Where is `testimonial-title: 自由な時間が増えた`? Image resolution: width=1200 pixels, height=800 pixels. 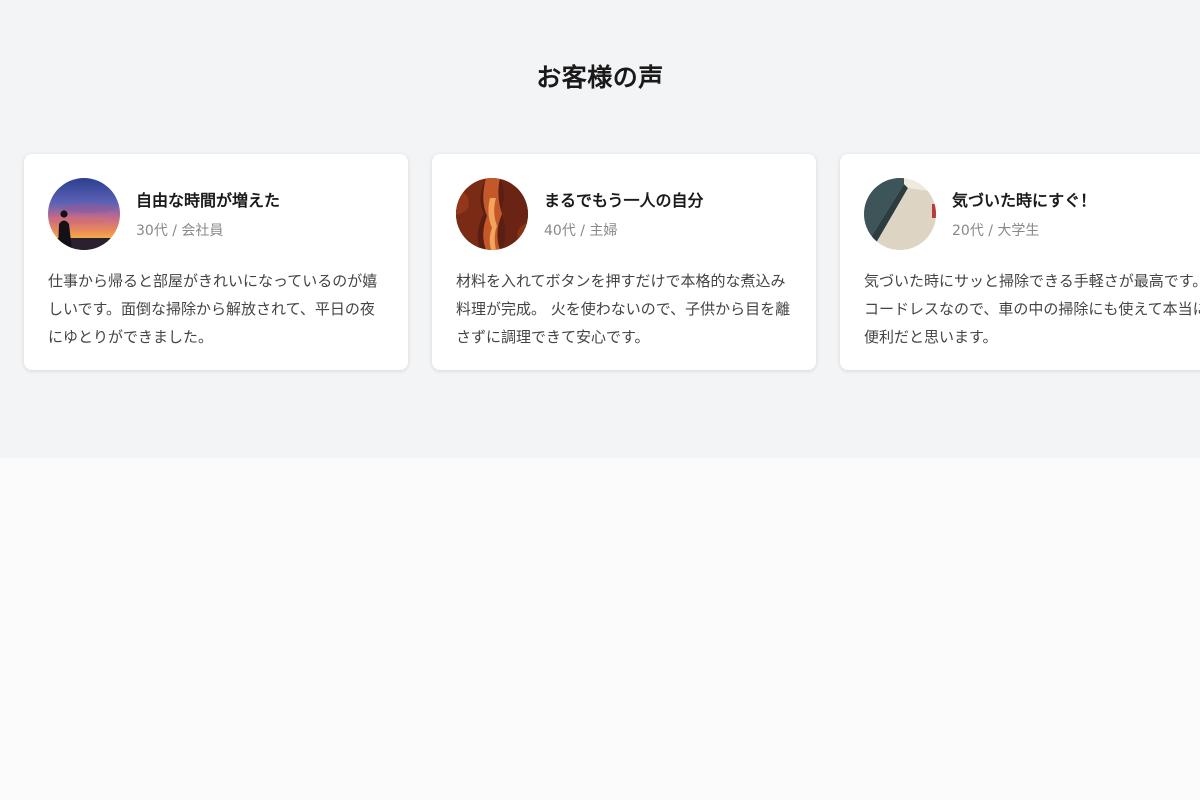 testimonial-title: 自由な時間が増えた is located at coordinates (208, 200).